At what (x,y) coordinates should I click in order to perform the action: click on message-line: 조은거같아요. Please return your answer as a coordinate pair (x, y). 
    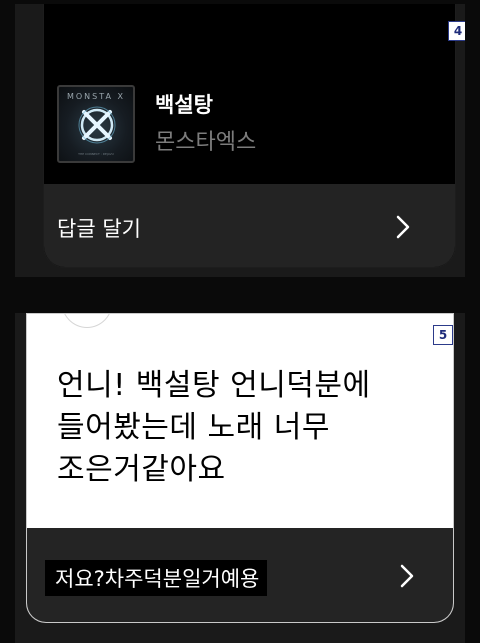
    Looking at the image, I should click on (141, 469).